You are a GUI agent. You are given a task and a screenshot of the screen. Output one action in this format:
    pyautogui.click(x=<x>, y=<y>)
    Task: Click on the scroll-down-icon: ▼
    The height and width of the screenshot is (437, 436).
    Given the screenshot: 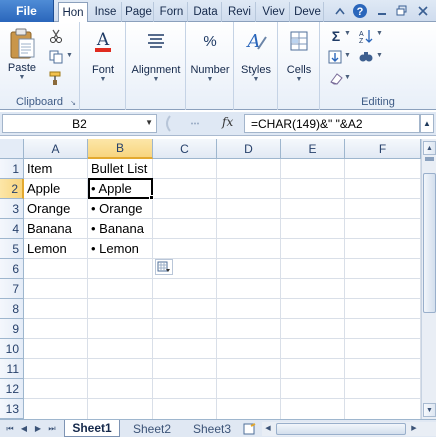 What is the action you would take?
    pyautogui.click(x=429, y=410)
    